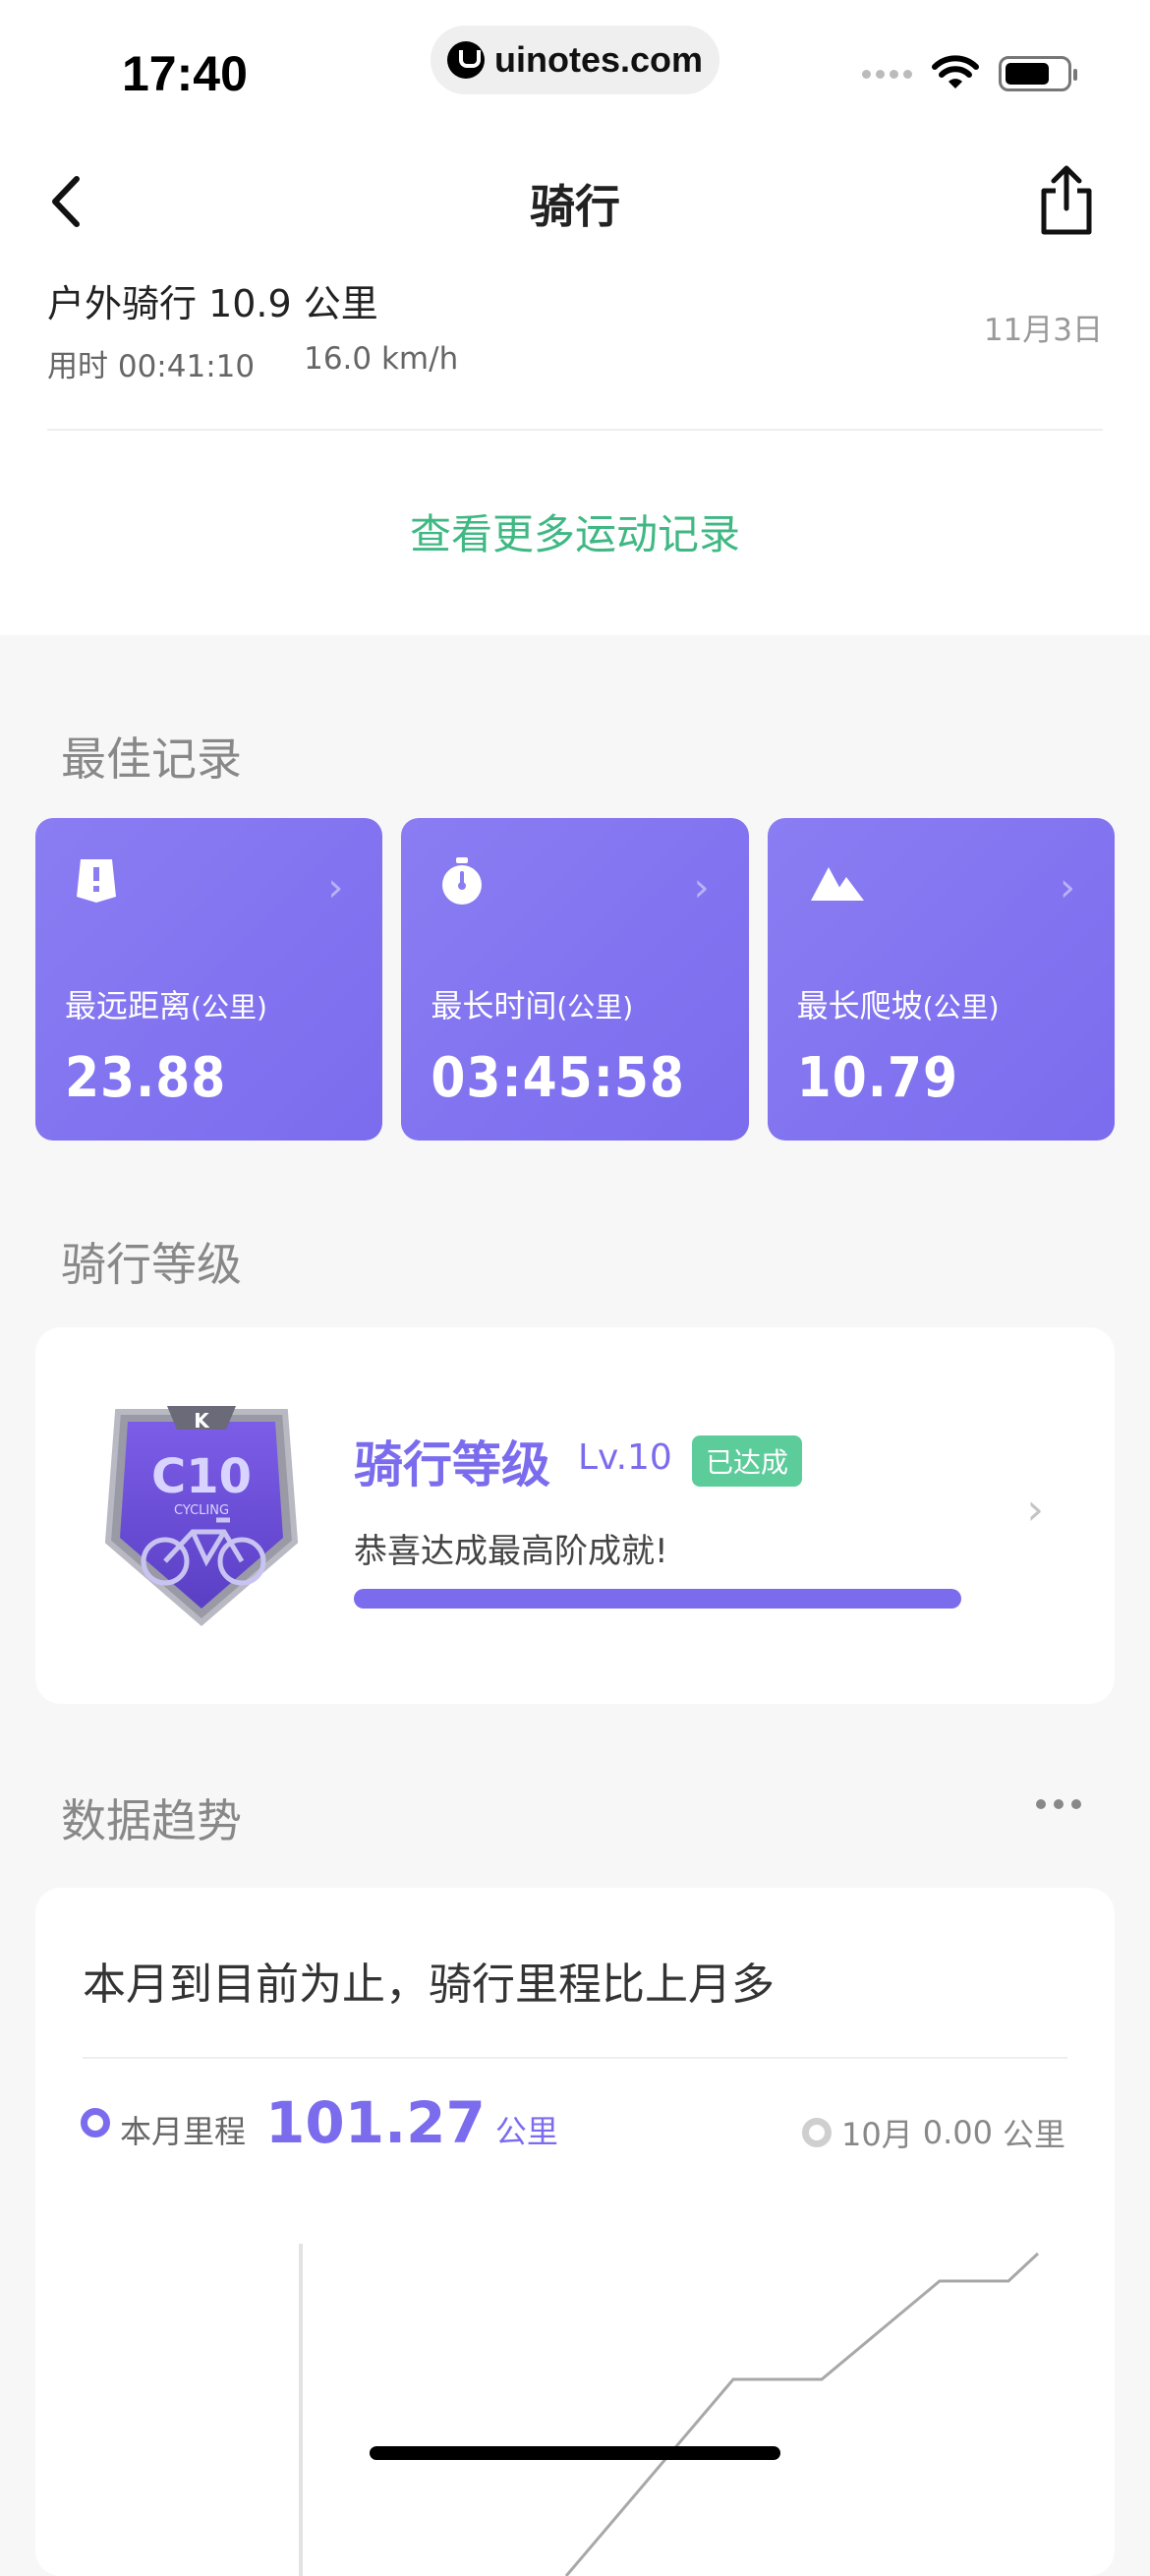 Image resolution: width=1150 pixels, height=2576 pixels. What do you see at coordinates (201, 1510) in the screenshot?
I see `badge-subtext: CYCLING` at bounding box center [201, 1510].